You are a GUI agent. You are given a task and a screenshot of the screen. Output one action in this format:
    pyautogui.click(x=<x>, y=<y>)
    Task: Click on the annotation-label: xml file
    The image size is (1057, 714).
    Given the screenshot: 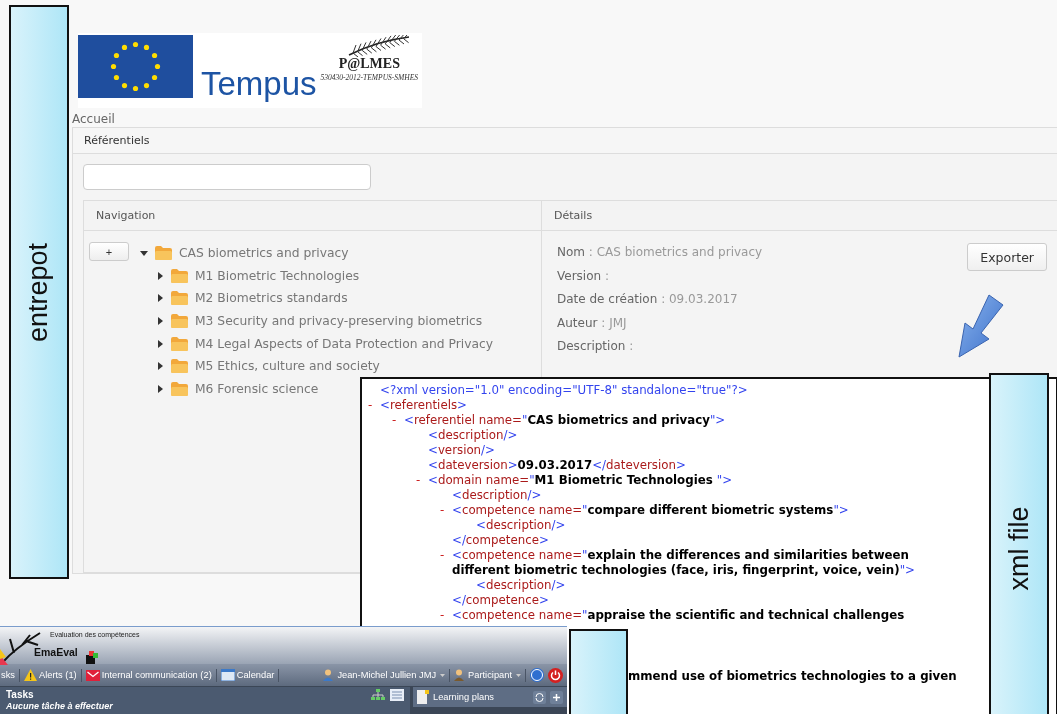 What is the action you would take?
    pyautogui.click(x=1019, y=543)
    